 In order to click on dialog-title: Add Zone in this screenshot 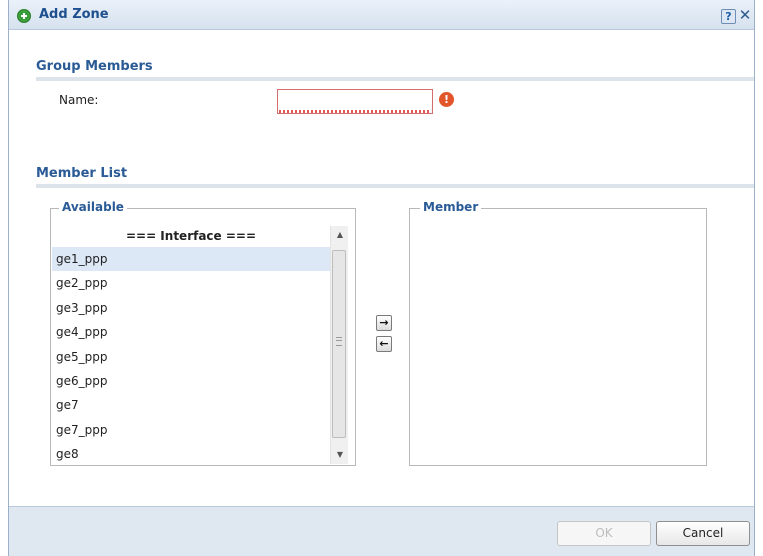, I will do `click(74, 14)`.